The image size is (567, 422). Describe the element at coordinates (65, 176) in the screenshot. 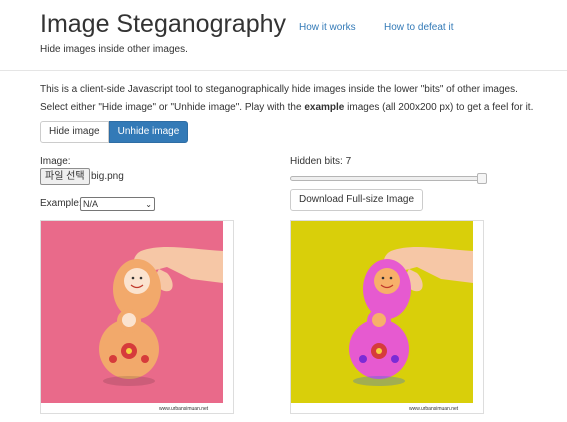

I see `choose-file-button: 파일 선택` at that location.